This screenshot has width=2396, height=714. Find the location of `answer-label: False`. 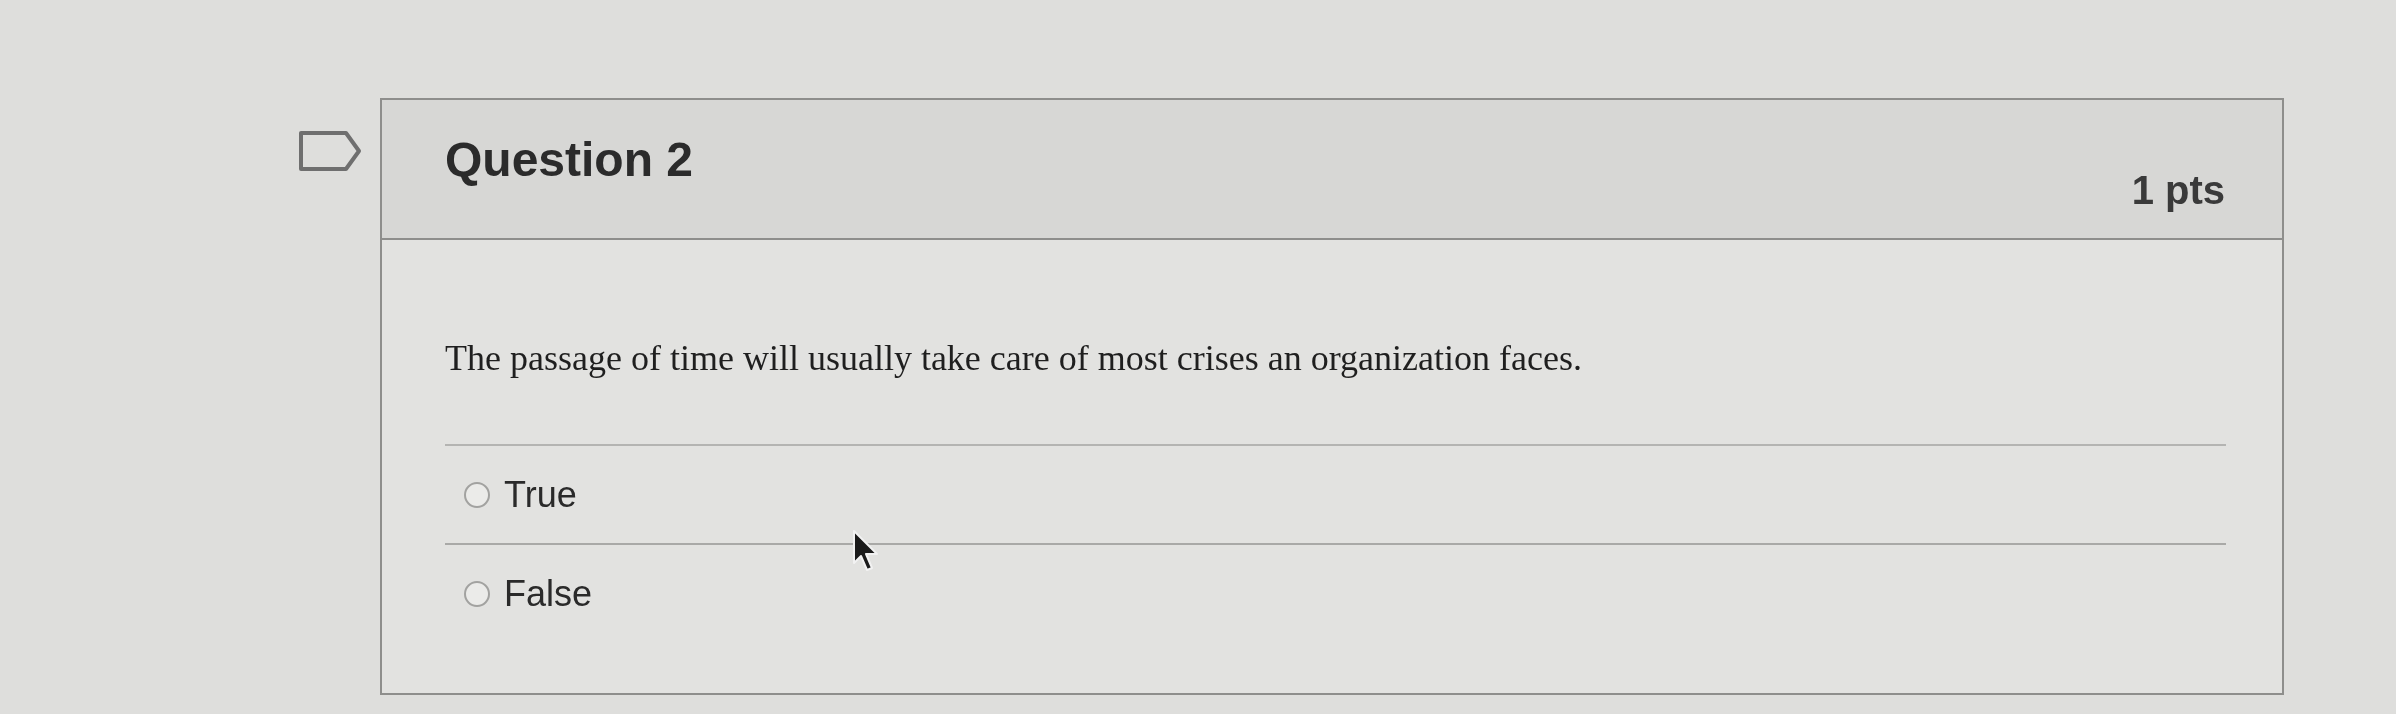

answer-label: False is located at coordinates (548, 593).